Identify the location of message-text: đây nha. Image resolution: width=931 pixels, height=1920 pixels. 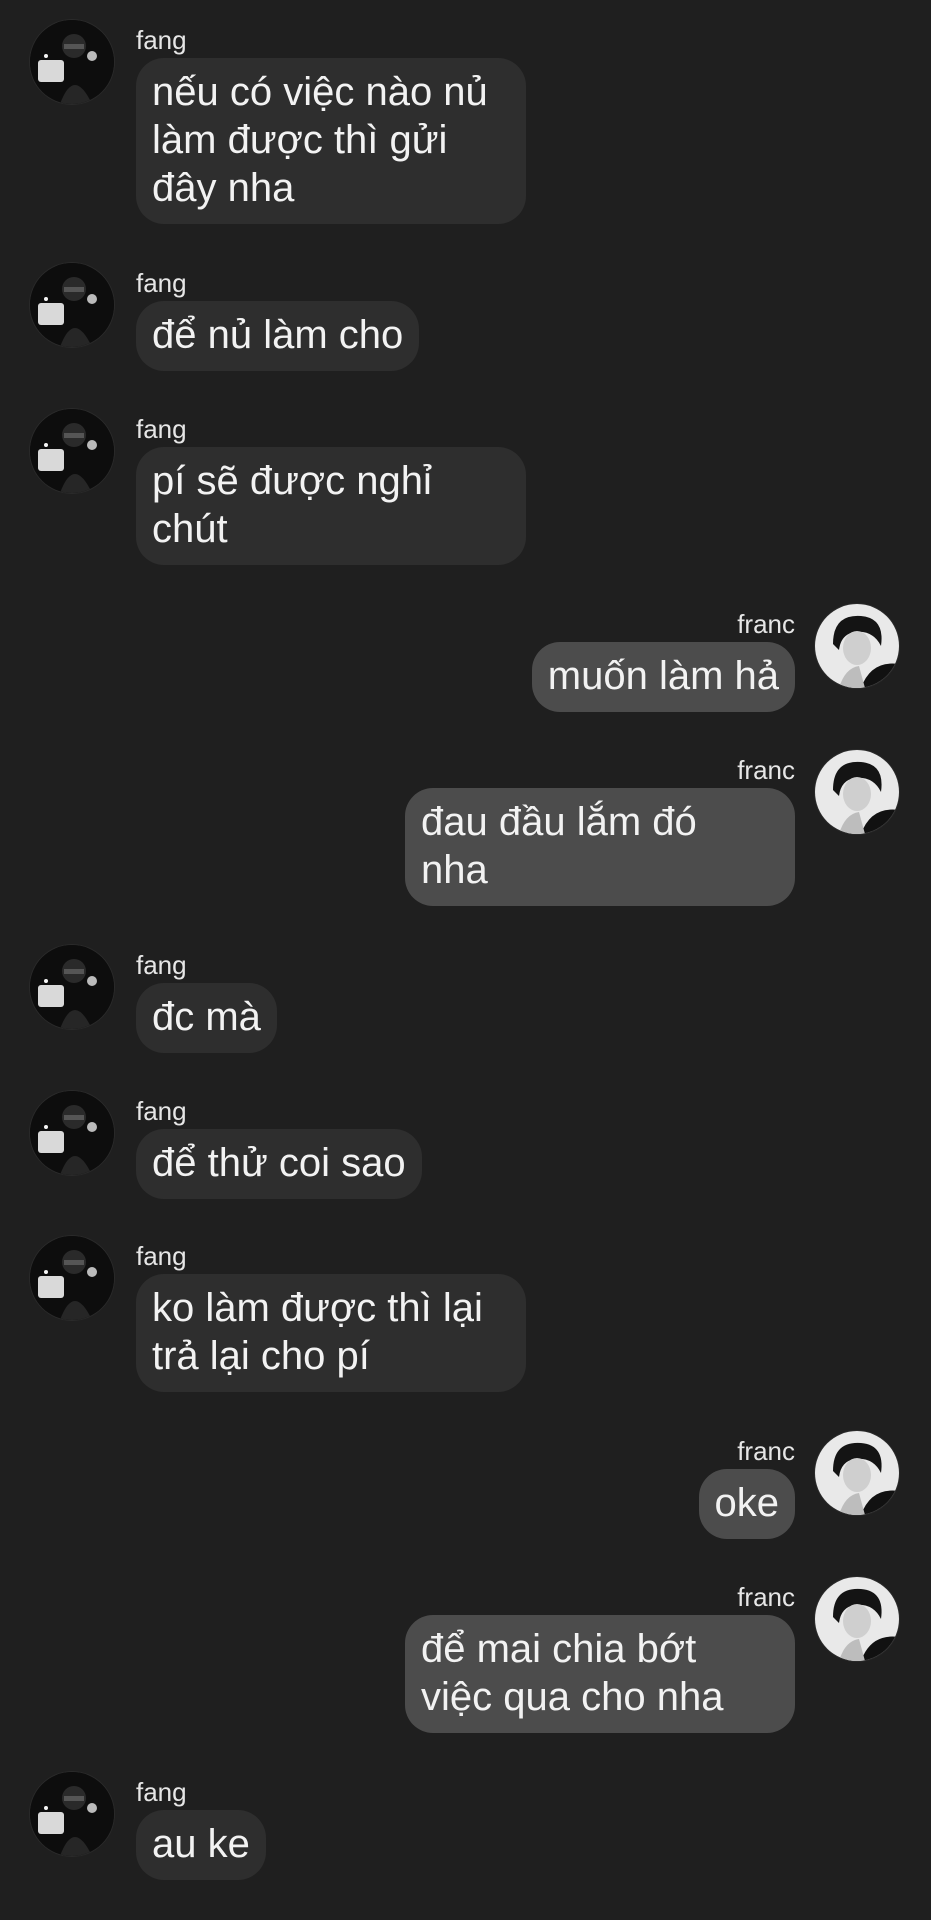
(223, 188).